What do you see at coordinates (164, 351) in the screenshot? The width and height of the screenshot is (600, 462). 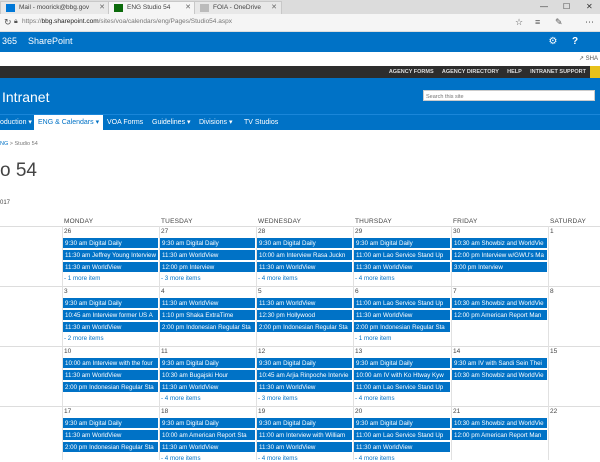 I see `day-number: 11` at bounding box center [164, 351].